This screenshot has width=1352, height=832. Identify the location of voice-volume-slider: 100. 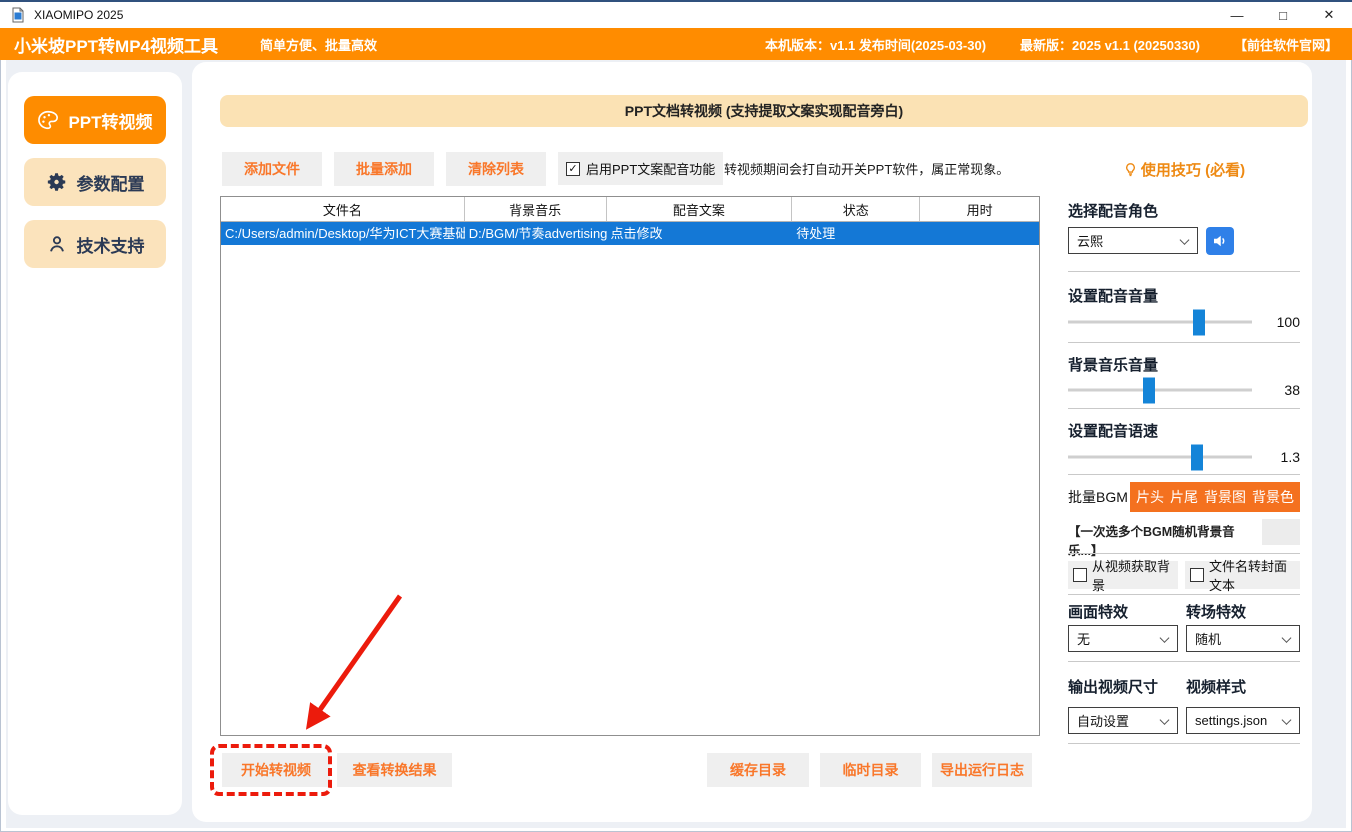
(1184, 322).